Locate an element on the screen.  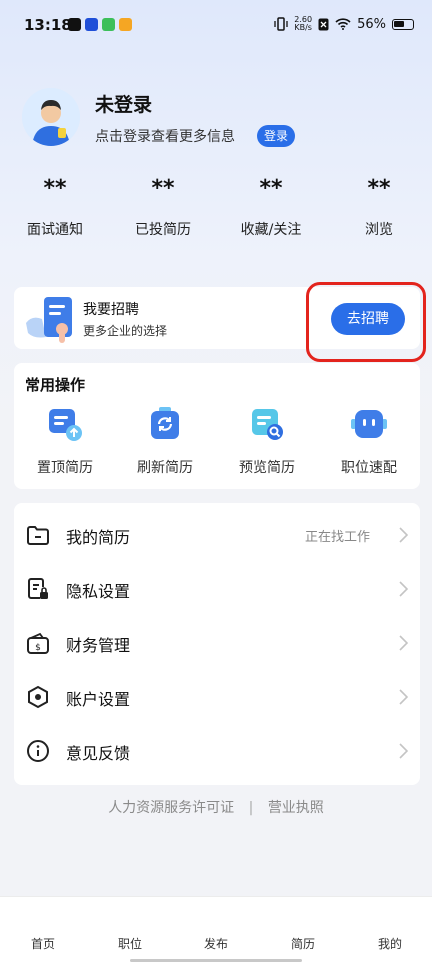
menu-item-account: 账户设置 is located at coordinates (217, 697).